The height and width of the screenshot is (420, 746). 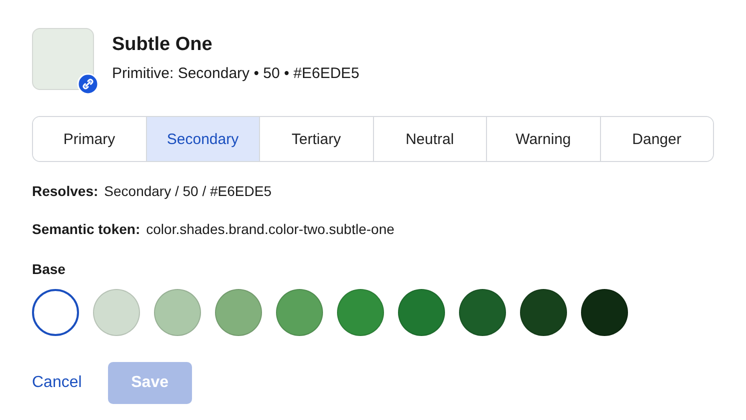 What do you see at coordinates (236, 73) in the screenshot?
I see `primitive-info: Primitive: Secondary • 50 • #E6EDE5` at bounding box center [236, 73].